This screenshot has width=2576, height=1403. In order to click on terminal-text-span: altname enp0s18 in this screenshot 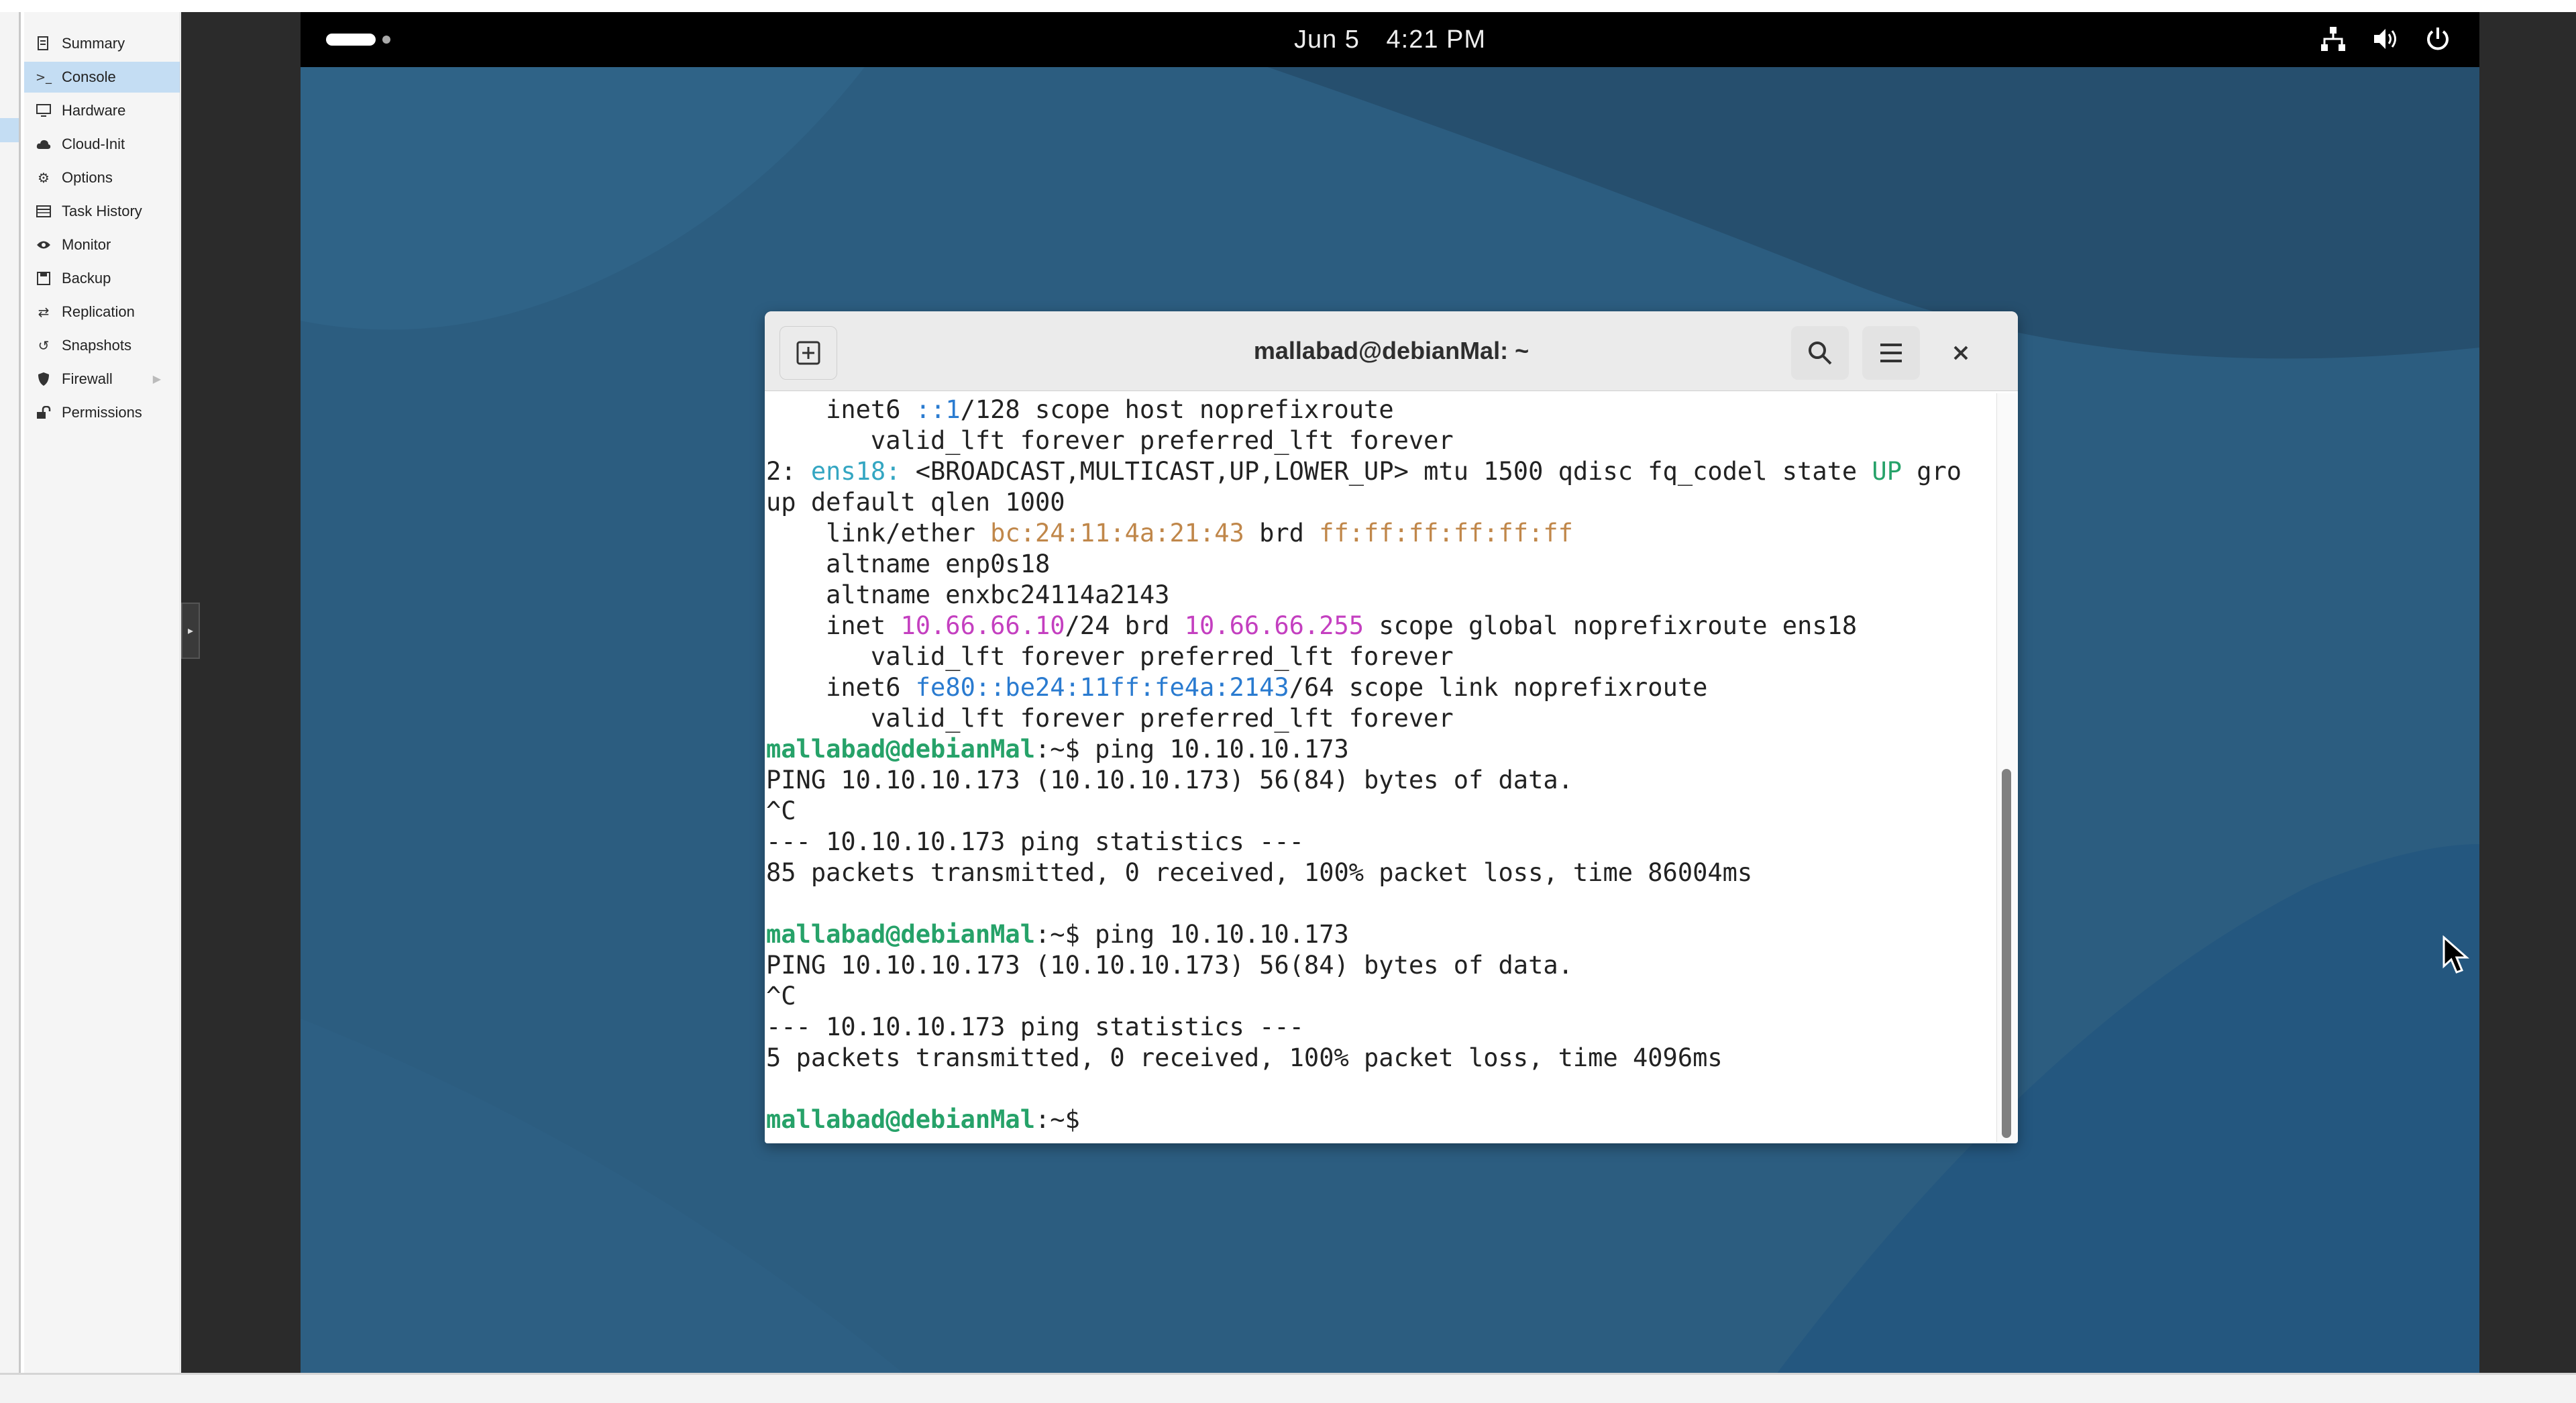, I will do `click(908, 564)`.